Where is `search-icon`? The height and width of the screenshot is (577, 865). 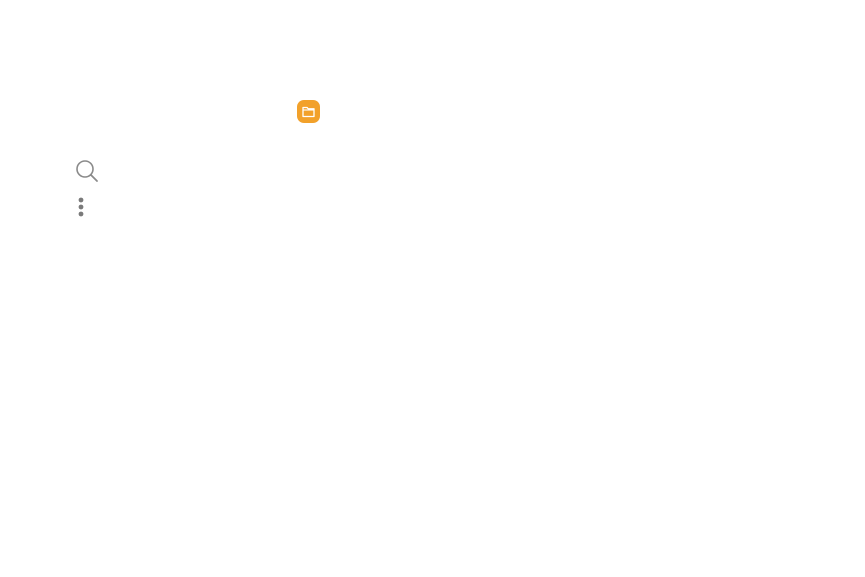 search-icon is located at coordinates (87, 171).